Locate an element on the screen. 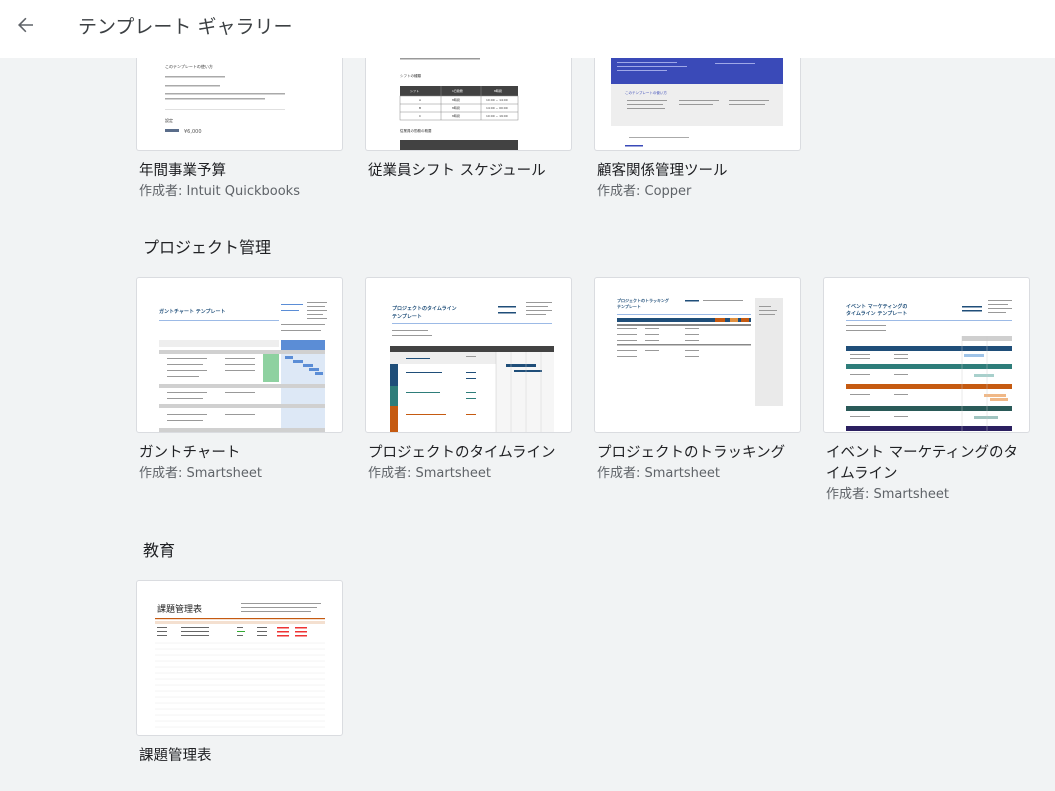  template-card-issue-tracker: 課題管理表 課題管理表 is located at coordinates (239, 673).